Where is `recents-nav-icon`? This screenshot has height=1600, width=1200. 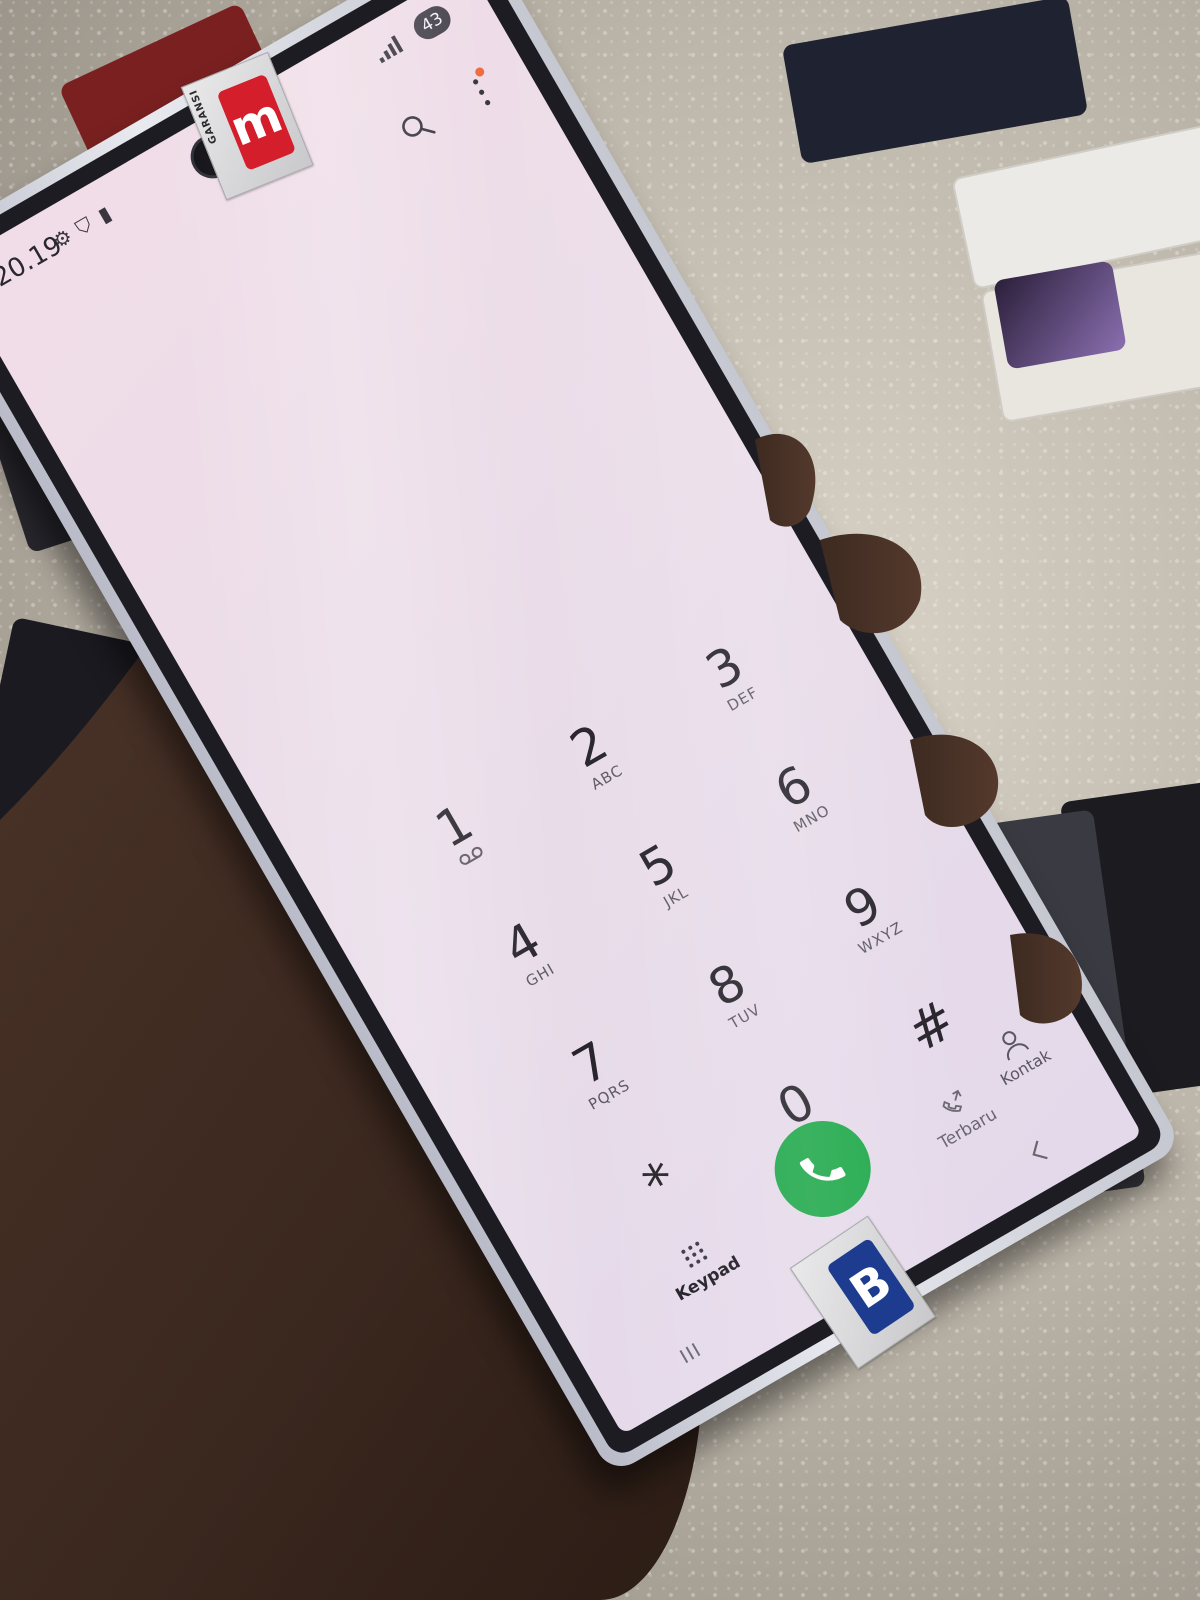 recents-nav-icon is located at coordinates (690, 1353).